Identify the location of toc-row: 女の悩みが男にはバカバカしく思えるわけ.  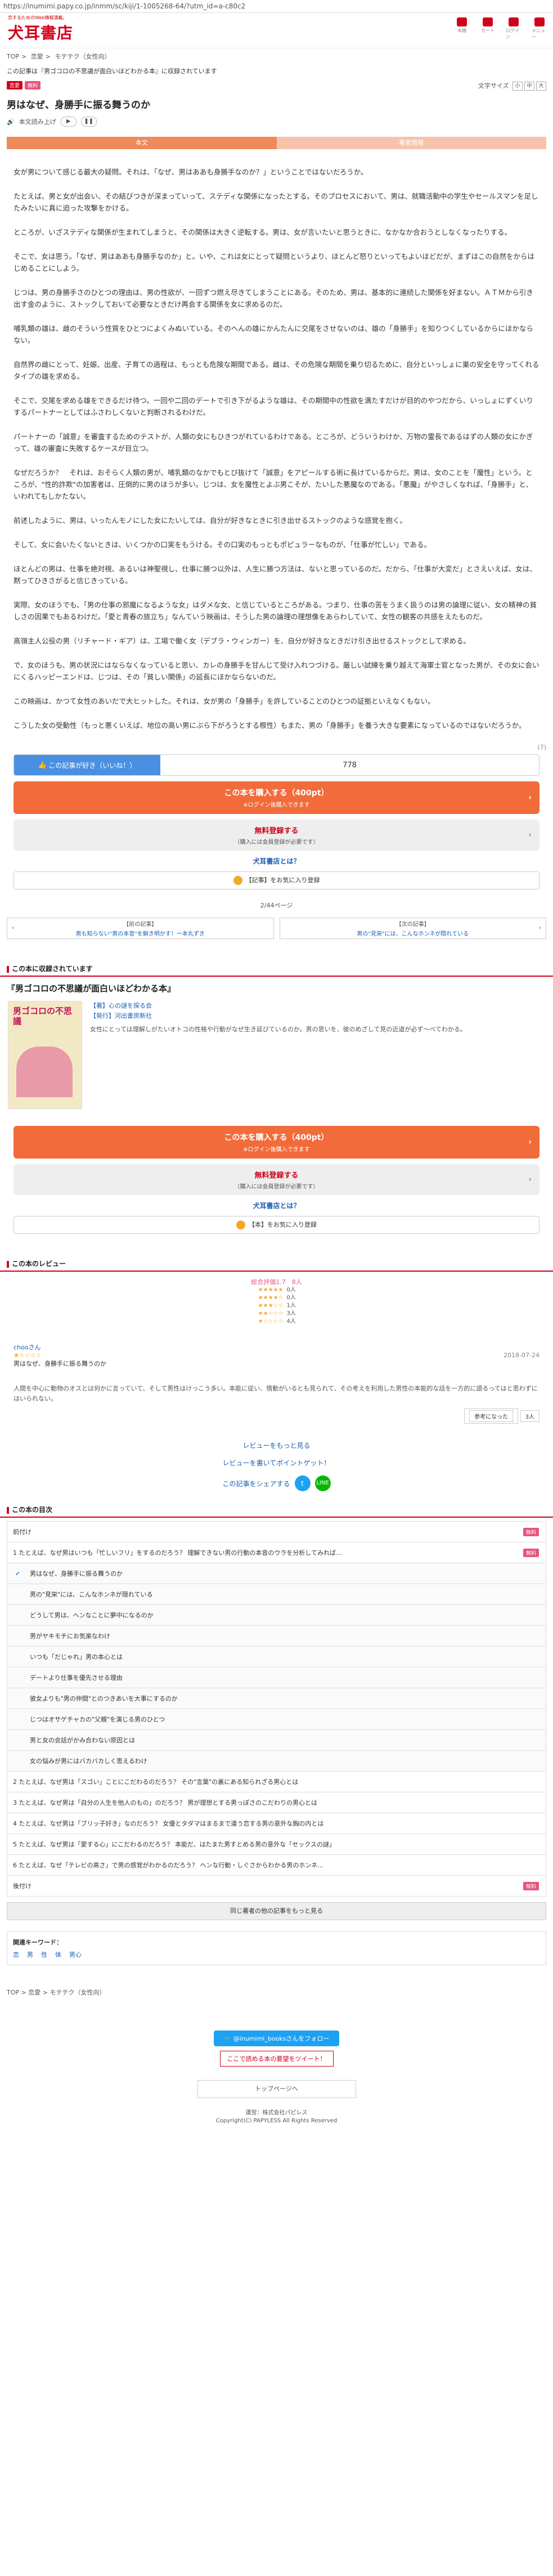
(276, 1761).